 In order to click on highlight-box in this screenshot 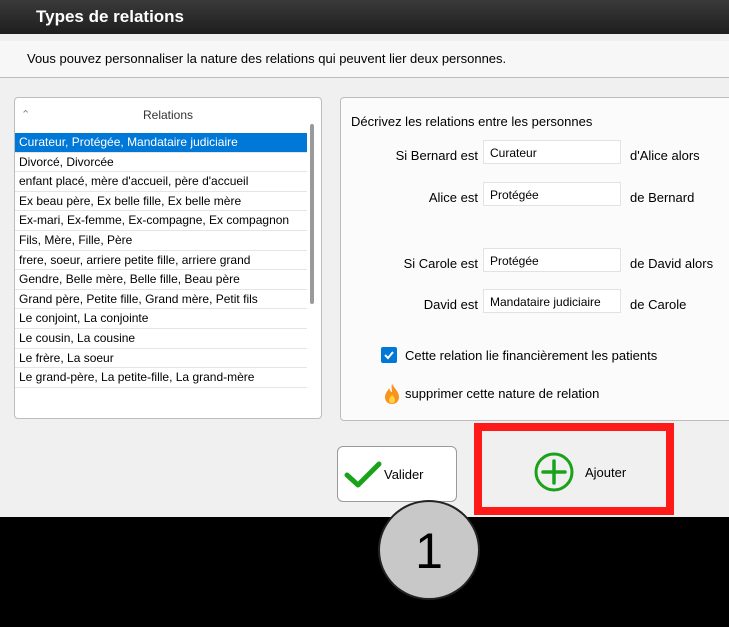, I will do `click(574, 469)`.